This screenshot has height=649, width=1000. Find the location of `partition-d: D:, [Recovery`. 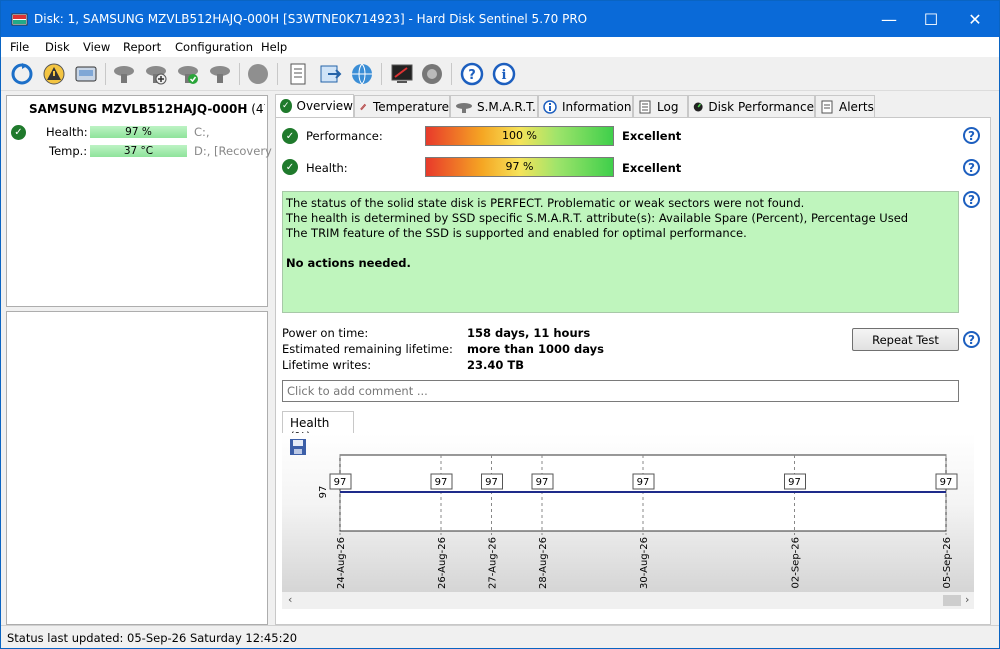

partition-d: D:, [Recovery is located at coordinates (233, 151).